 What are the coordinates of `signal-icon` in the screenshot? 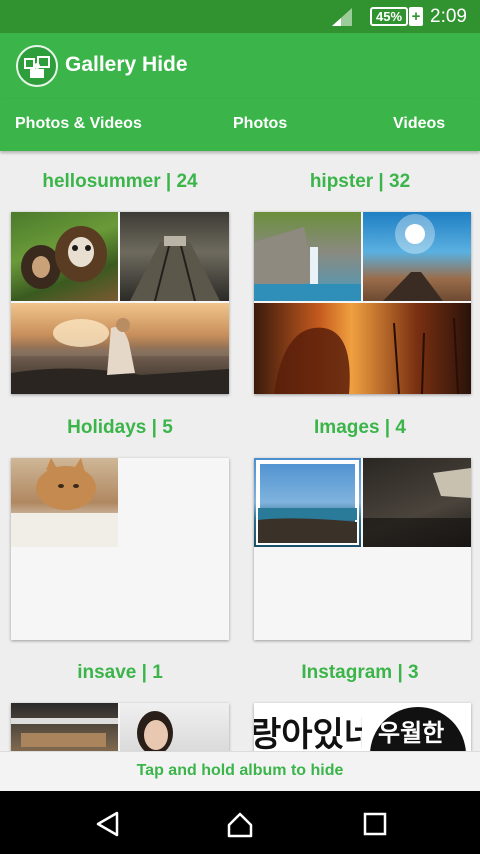 It's located at (342, 17).